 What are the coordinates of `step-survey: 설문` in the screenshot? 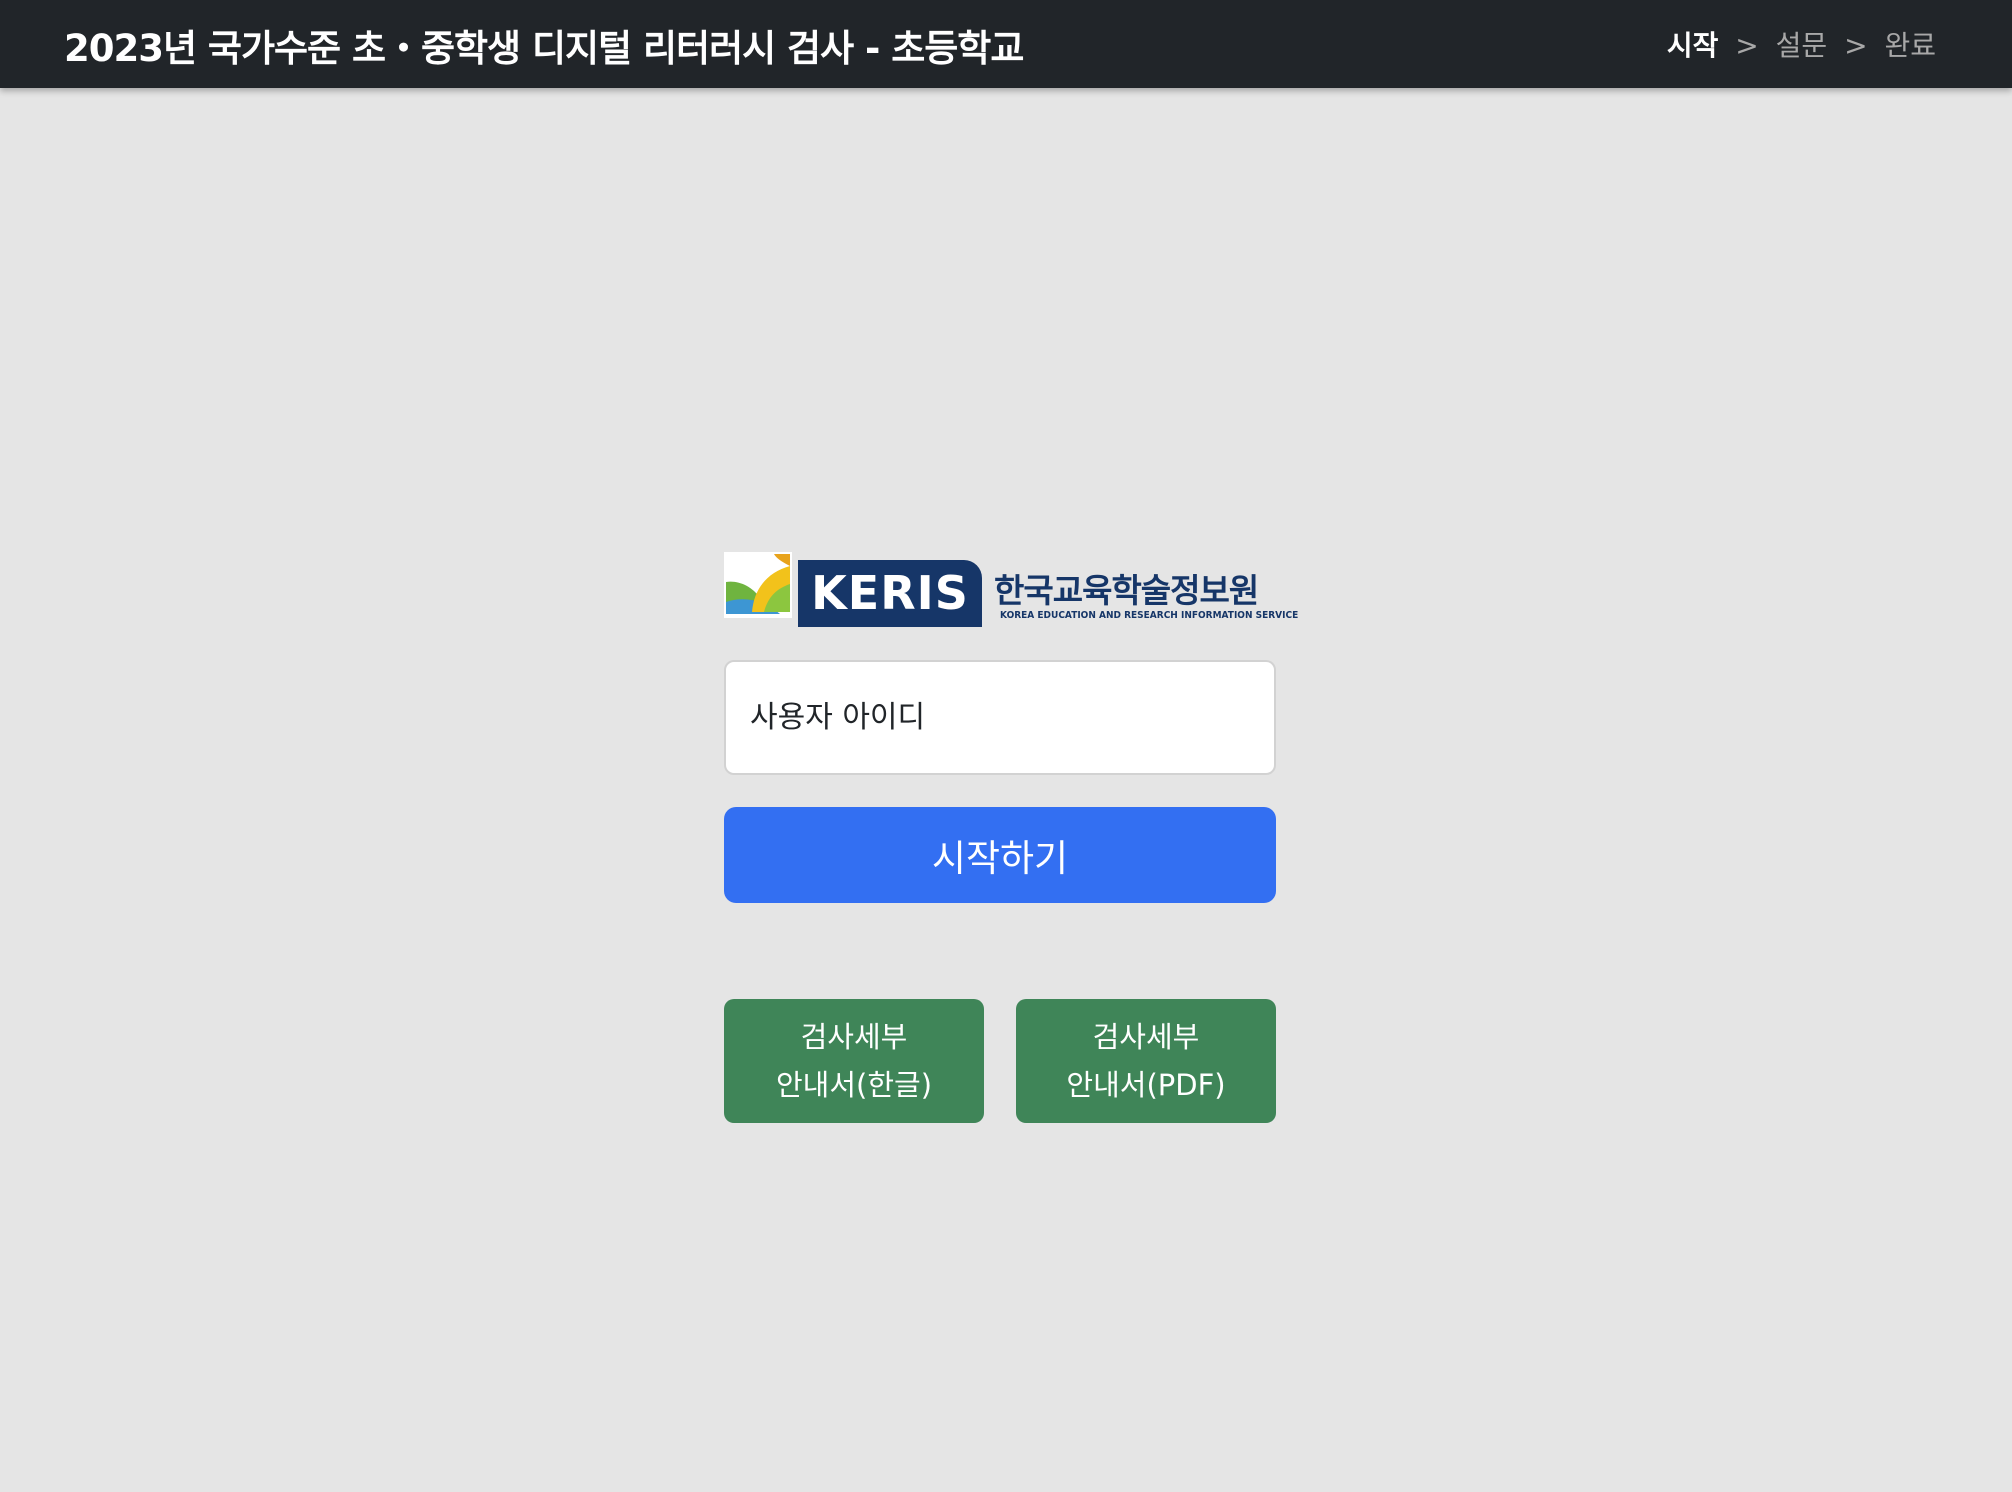 It's located at (1801, 45).